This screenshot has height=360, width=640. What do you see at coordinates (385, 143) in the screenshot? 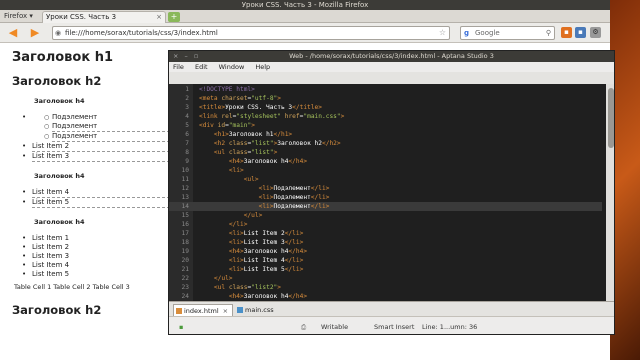
I see `code-line: 7 <h2 class="list">Заголовок h2</h2>` at bounding box center [385, 143].